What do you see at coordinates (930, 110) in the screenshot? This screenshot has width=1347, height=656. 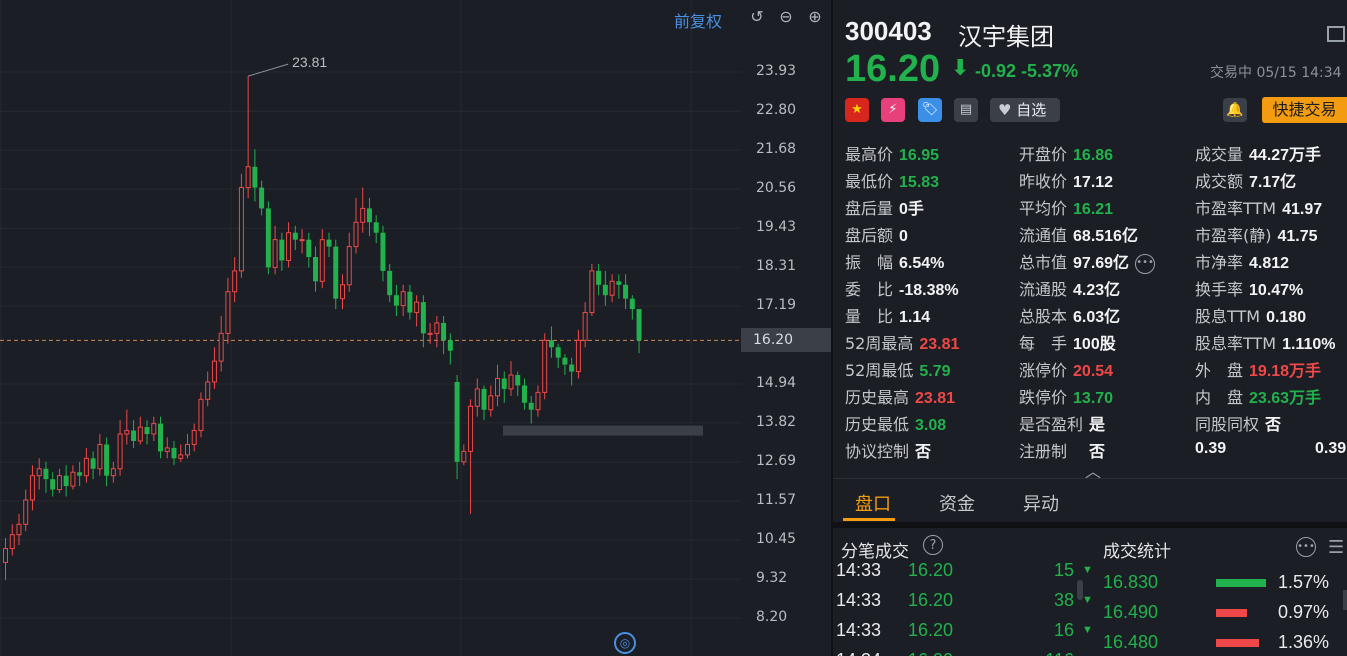 I see `tag-icon: 🏷` at bounding box center [930, 110].